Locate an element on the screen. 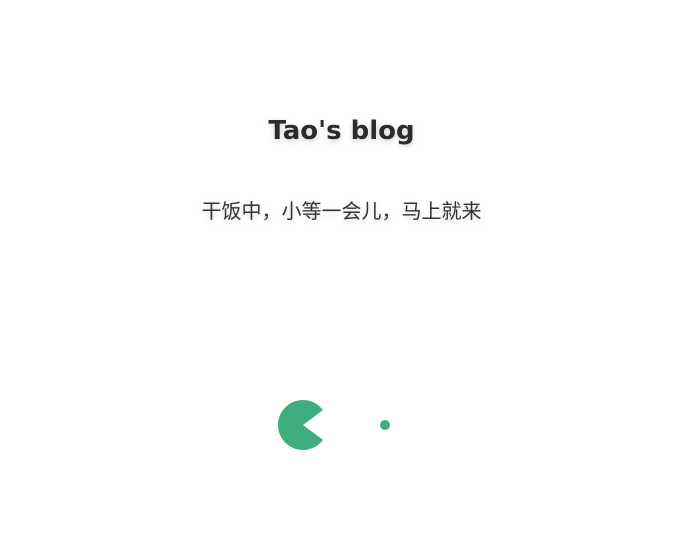 This screenshot has height=559, width=683. pacman-loader-icon is located at coordinates (300, 425).